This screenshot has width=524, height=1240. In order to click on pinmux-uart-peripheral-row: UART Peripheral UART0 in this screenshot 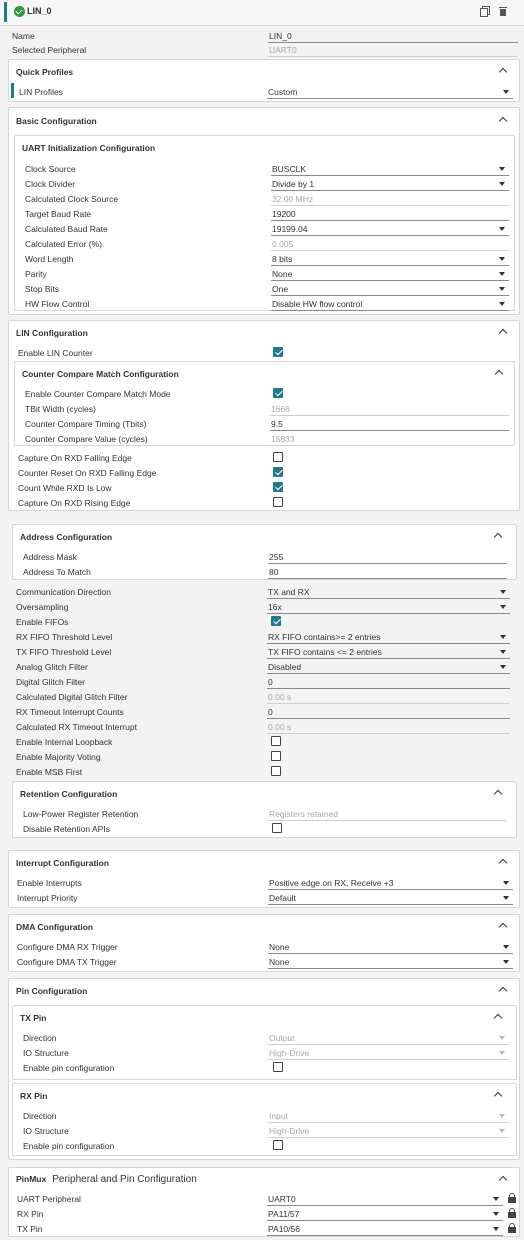, I will do `click(267, 1199)`.